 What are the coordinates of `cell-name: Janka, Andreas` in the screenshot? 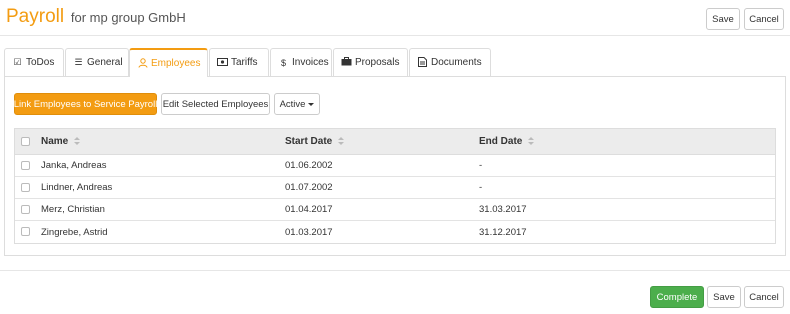 It's located at (74, 165).